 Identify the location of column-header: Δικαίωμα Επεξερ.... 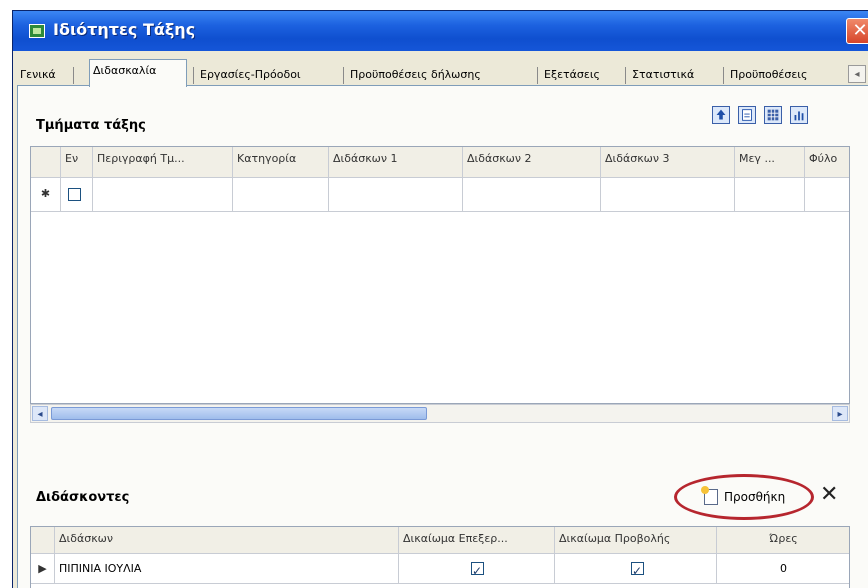
(477, 540).